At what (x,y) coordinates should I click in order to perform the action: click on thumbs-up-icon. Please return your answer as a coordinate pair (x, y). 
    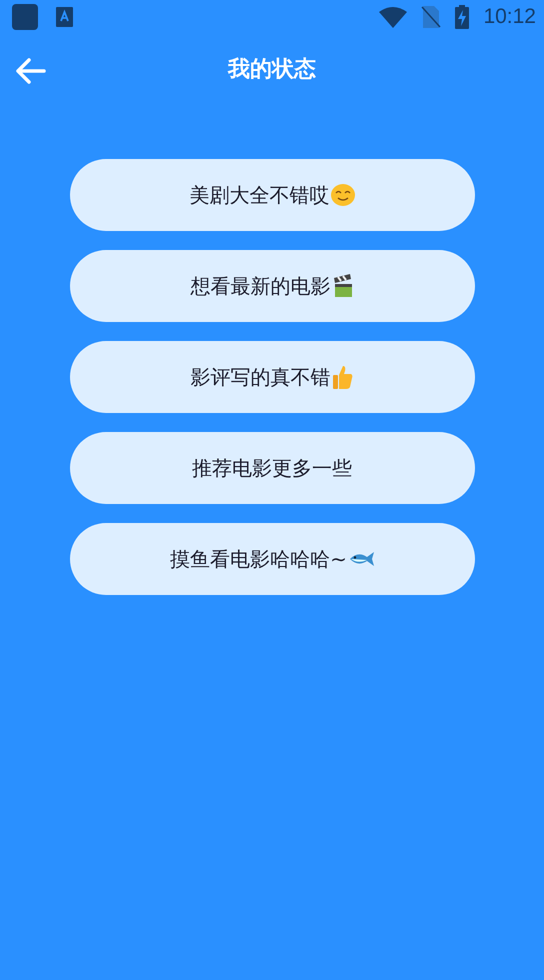
    Looking at the image, I should click on (343, 377).